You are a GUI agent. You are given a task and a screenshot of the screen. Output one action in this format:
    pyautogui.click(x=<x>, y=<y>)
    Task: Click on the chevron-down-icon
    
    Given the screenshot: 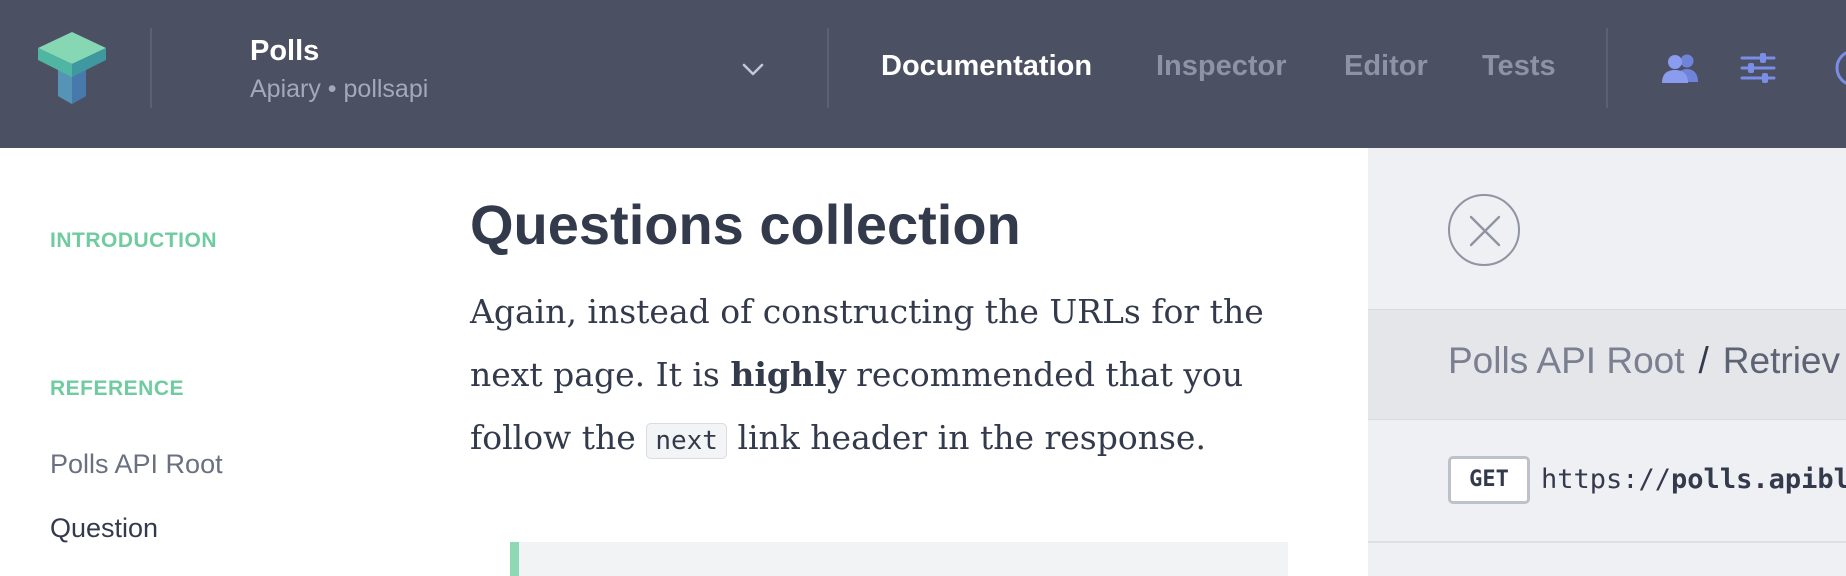 What is the action you would take?
    pyautogui.click(x=753, y=69)
    